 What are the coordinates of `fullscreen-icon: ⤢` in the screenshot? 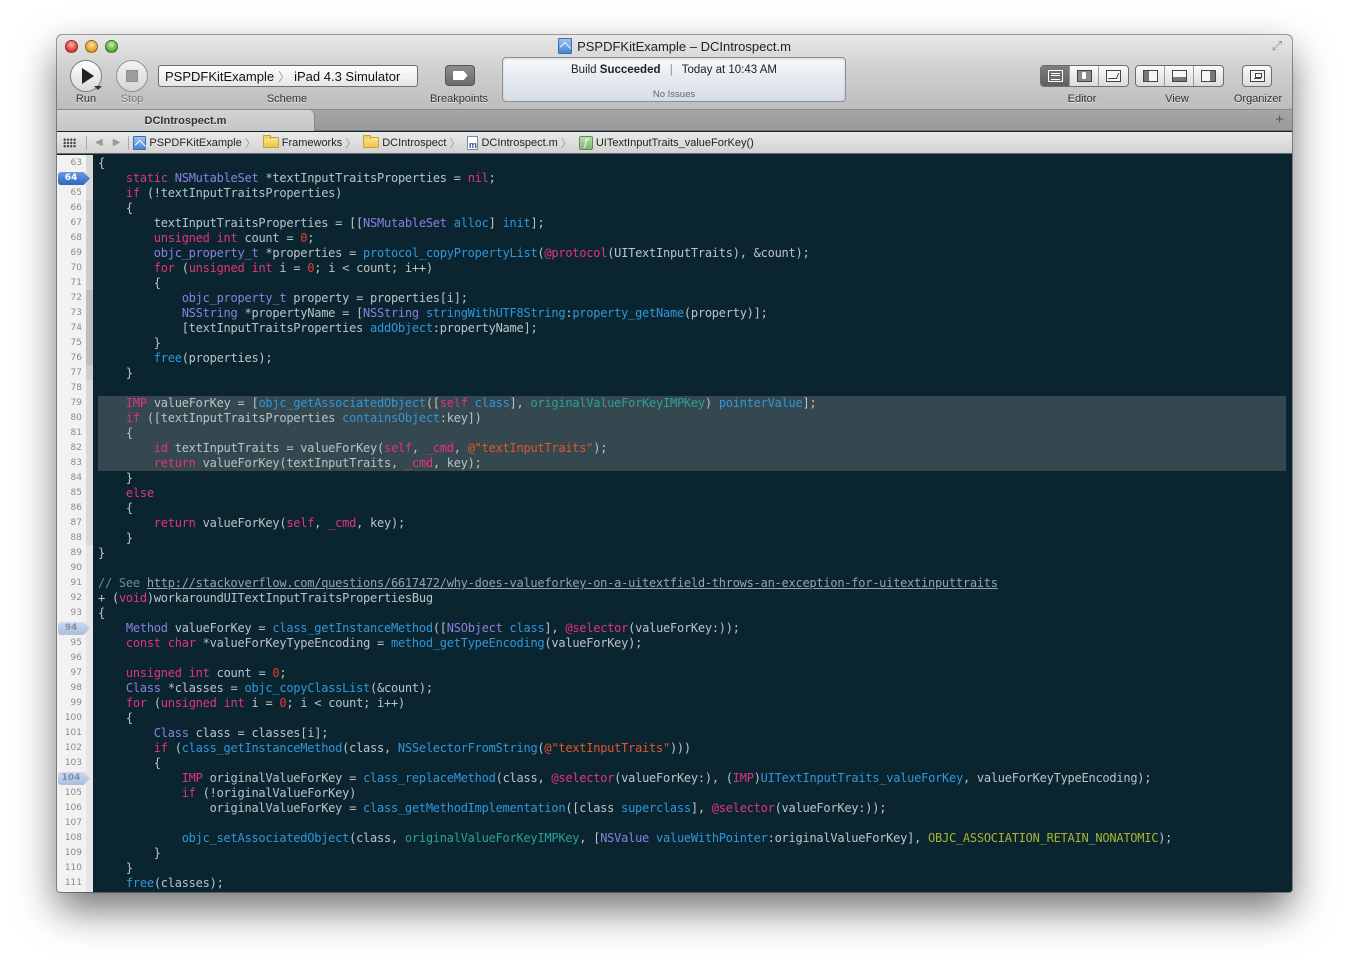 It's located at (1277, 46).